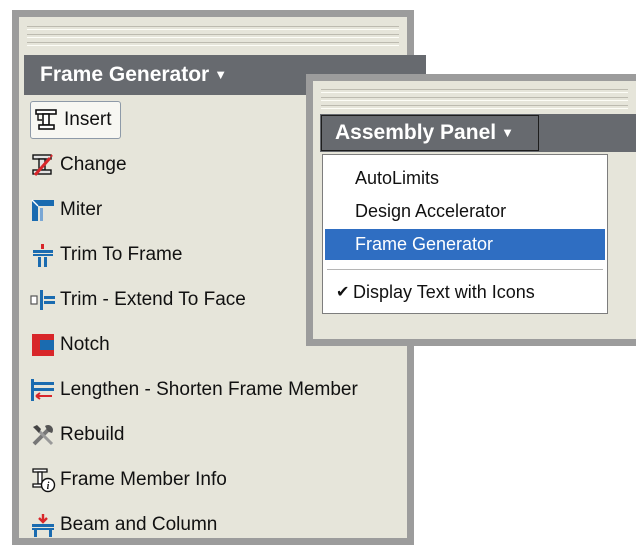  I want to click on trim-extend-tool-button: Trim - Extend To Face, so click(138, 300).